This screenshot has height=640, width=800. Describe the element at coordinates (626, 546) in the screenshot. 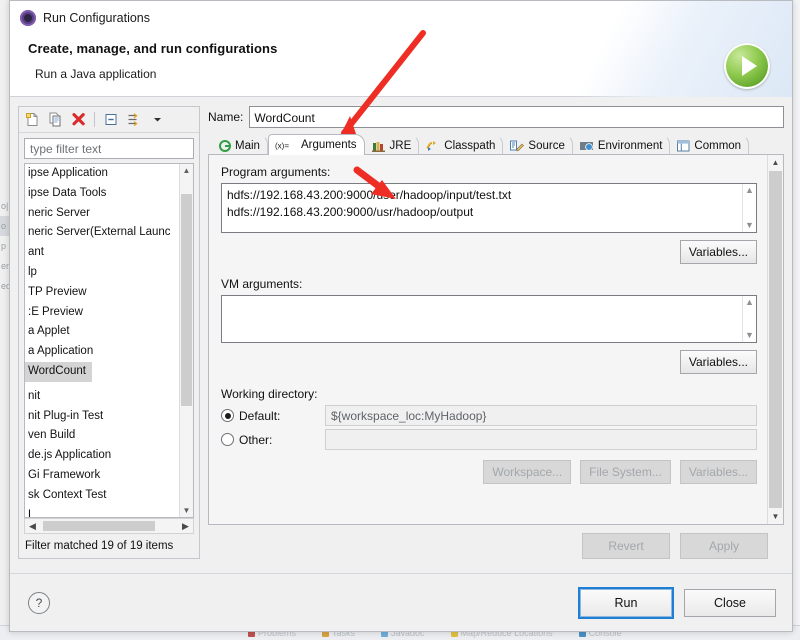

I see `revert-button: Revert` at that location.